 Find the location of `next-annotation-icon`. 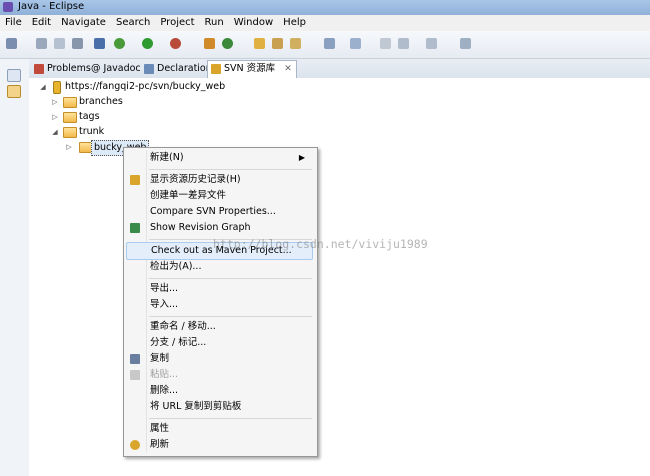

next-annotation-icon is located at coordinates (329, 43).